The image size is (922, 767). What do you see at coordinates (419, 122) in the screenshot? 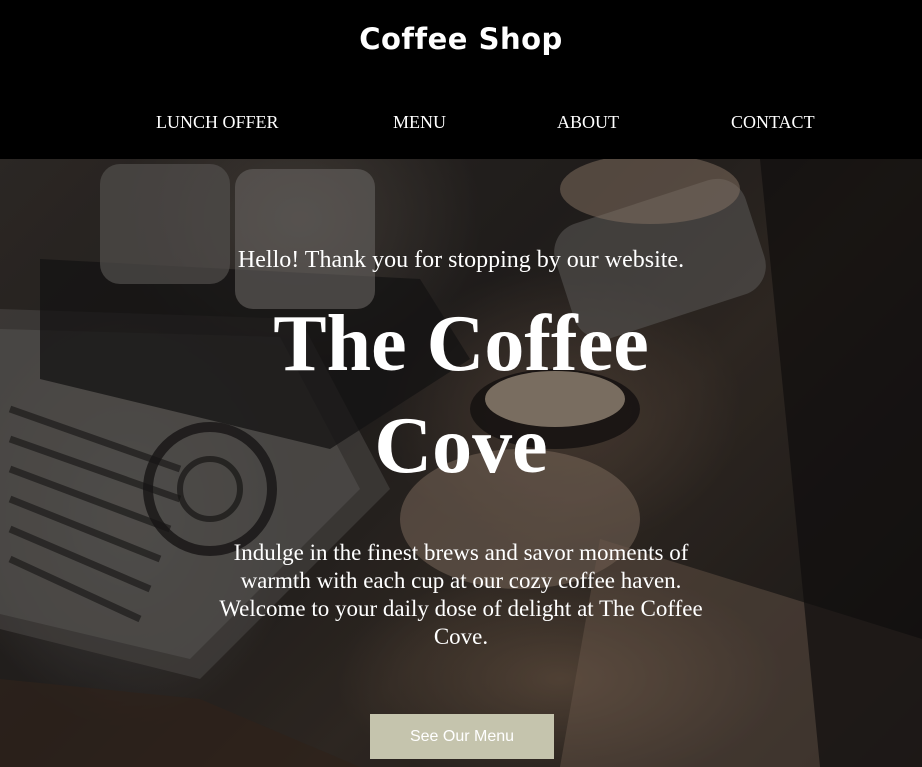
I see `nav-item-menu: MENU` at bounding box center [419, 122].